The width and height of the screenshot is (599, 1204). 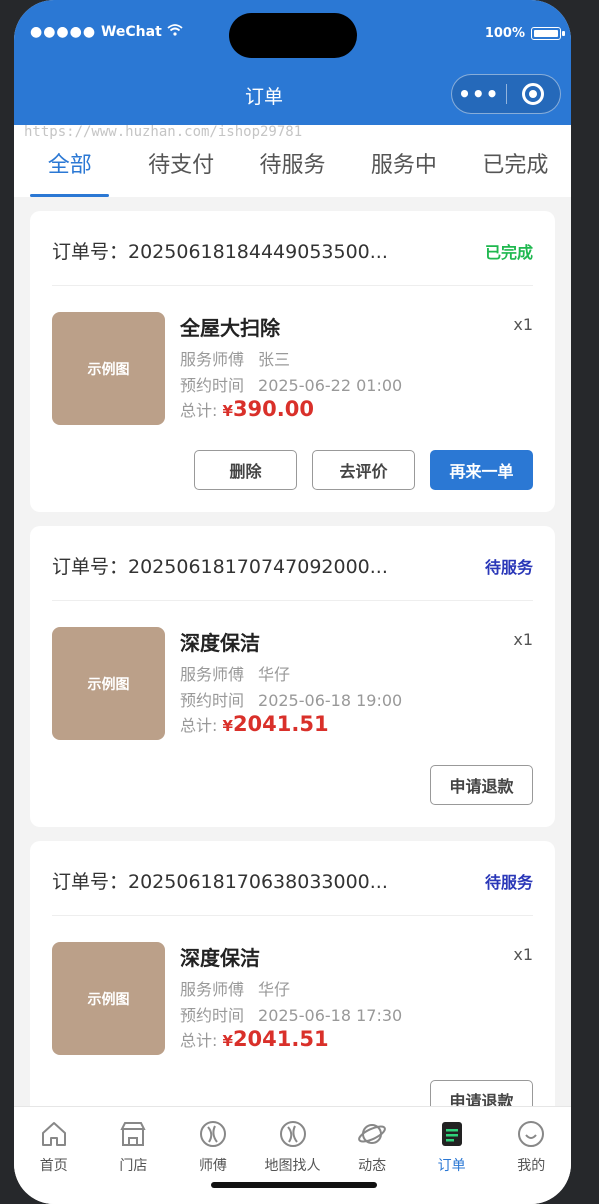 What do you see at coordinates (245, 470) in the screenshot?
I see `order-action-button: 删除` at bounding box center [245, 470].